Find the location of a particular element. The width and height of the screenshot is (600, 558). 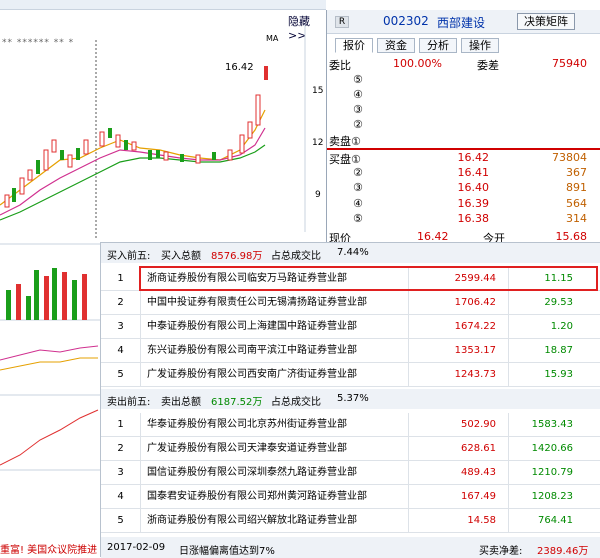

news-ticker: 重富! 美国众议院推进 is located at coordinates (49, 548).